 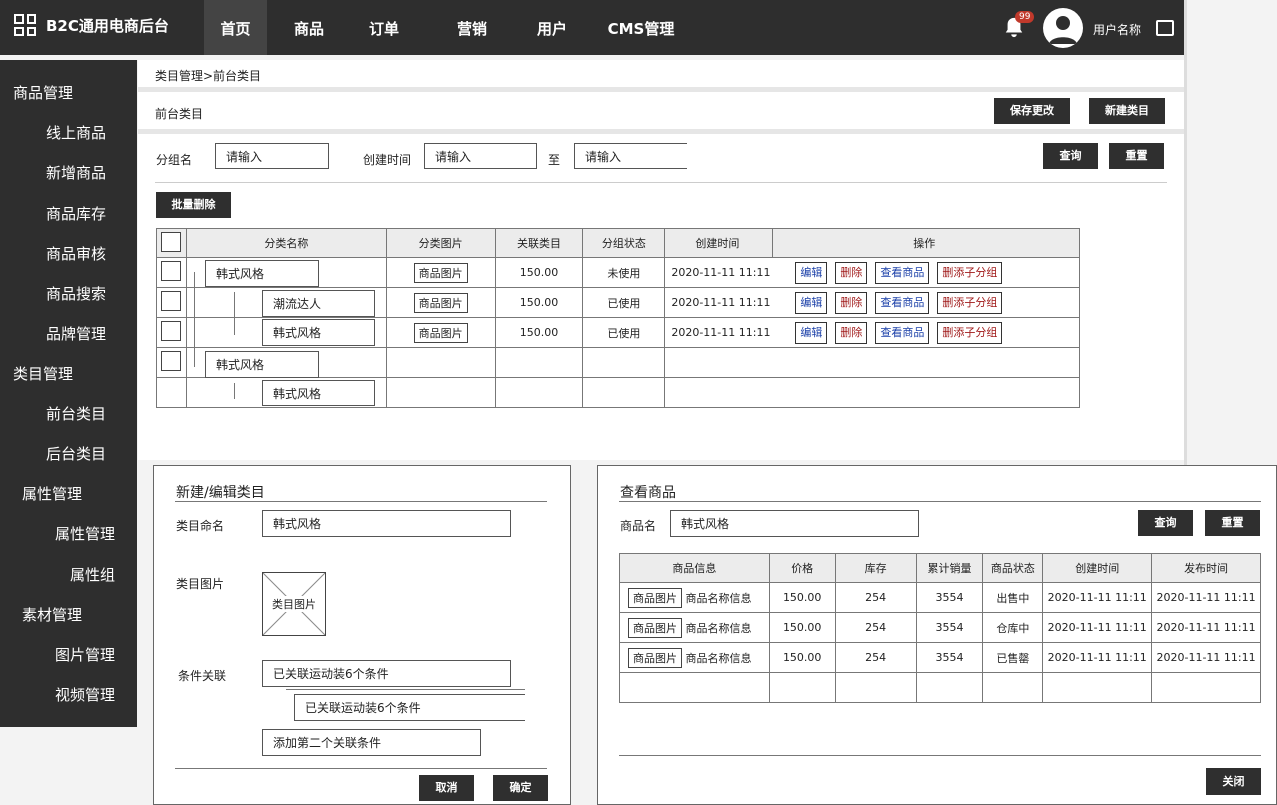 What do you see at coordinates (200, 526) in the screenshot?
I see `name-label: 类目命名` at bounding box center [200, 526].